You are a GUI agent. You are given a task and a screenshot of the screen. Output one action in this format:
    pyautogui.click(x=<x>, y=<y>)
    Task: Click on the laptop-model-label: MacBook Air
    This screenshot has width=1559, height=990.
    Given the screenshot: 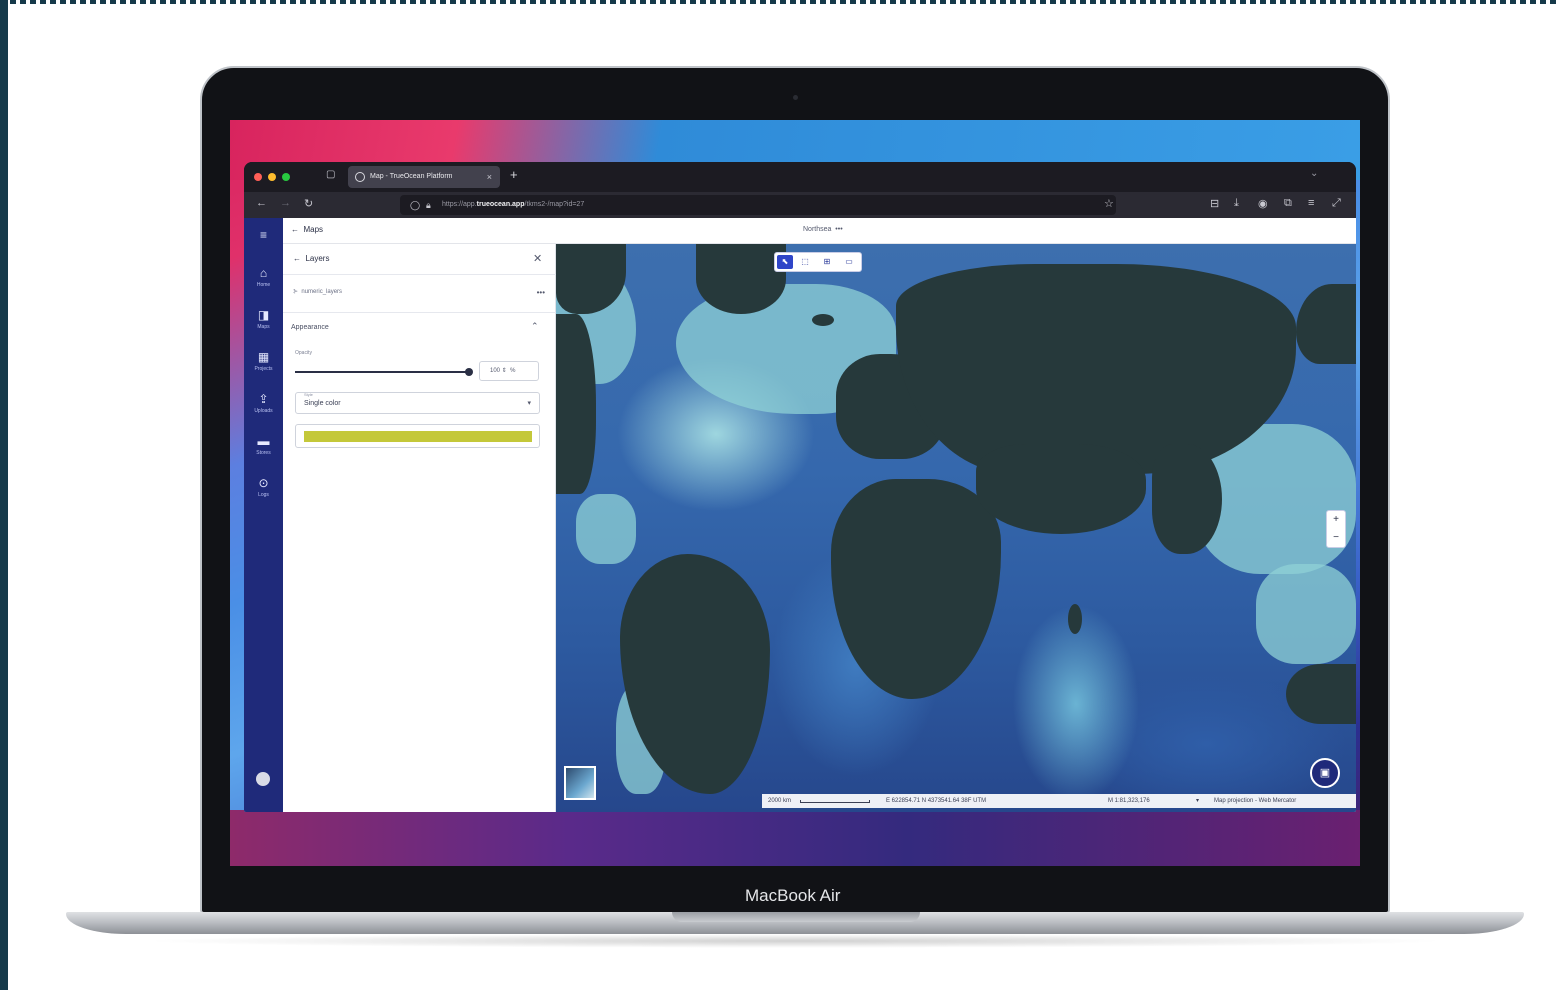 What is the action you would take?
    pyautogui.click(x=793, y=895)
    